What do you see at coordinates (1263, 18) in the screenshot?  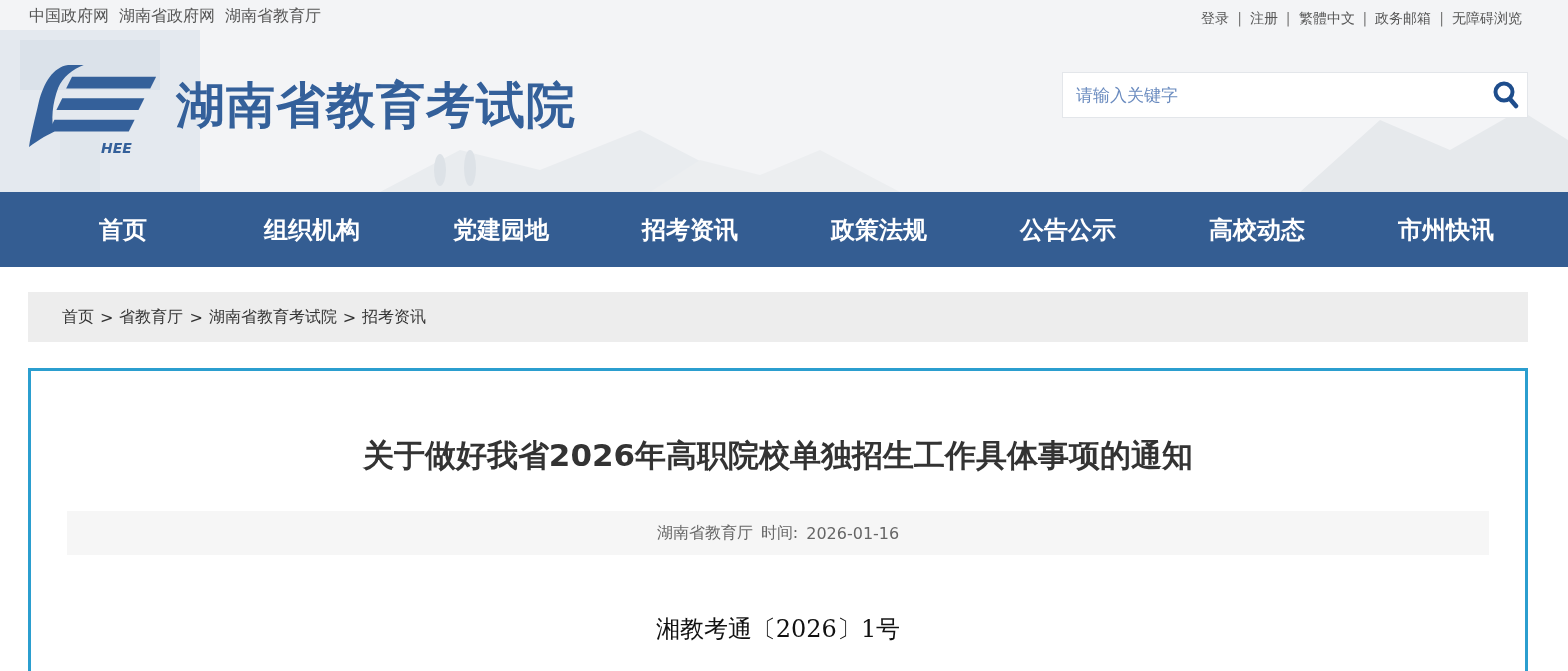 I see `header-link: 注册` at bounding box center [1263, 18].